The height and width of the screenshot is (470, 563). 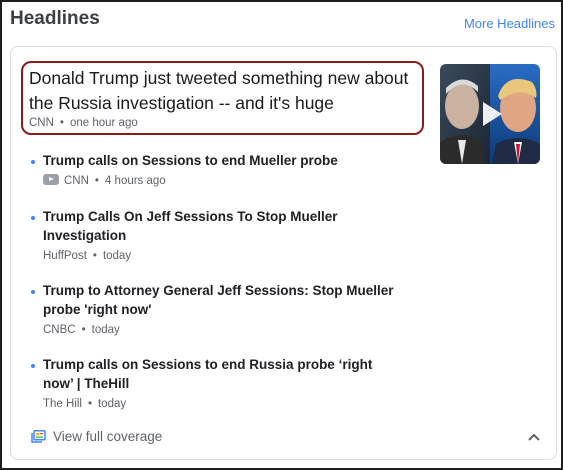 I want to click on story-time: 4 hours ago, so click(x=135, y=181).